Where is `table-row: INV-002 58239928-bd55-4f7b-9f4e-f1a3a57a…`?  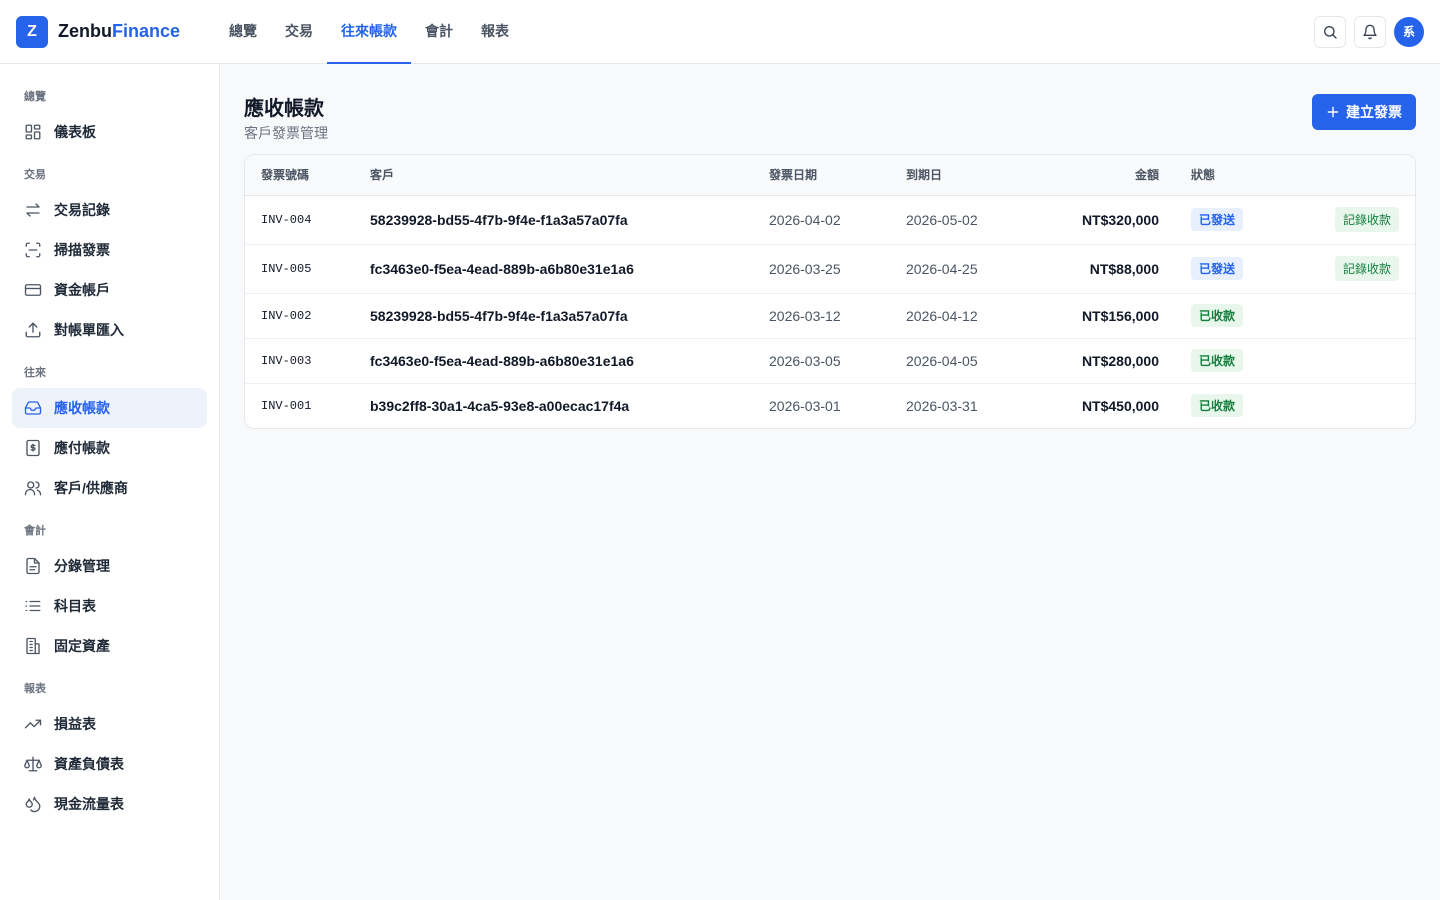 table-row: INV-002 58239928-bd55-4f7b-9f4e-f1a3a57a… is located at coordinates (830, 316).